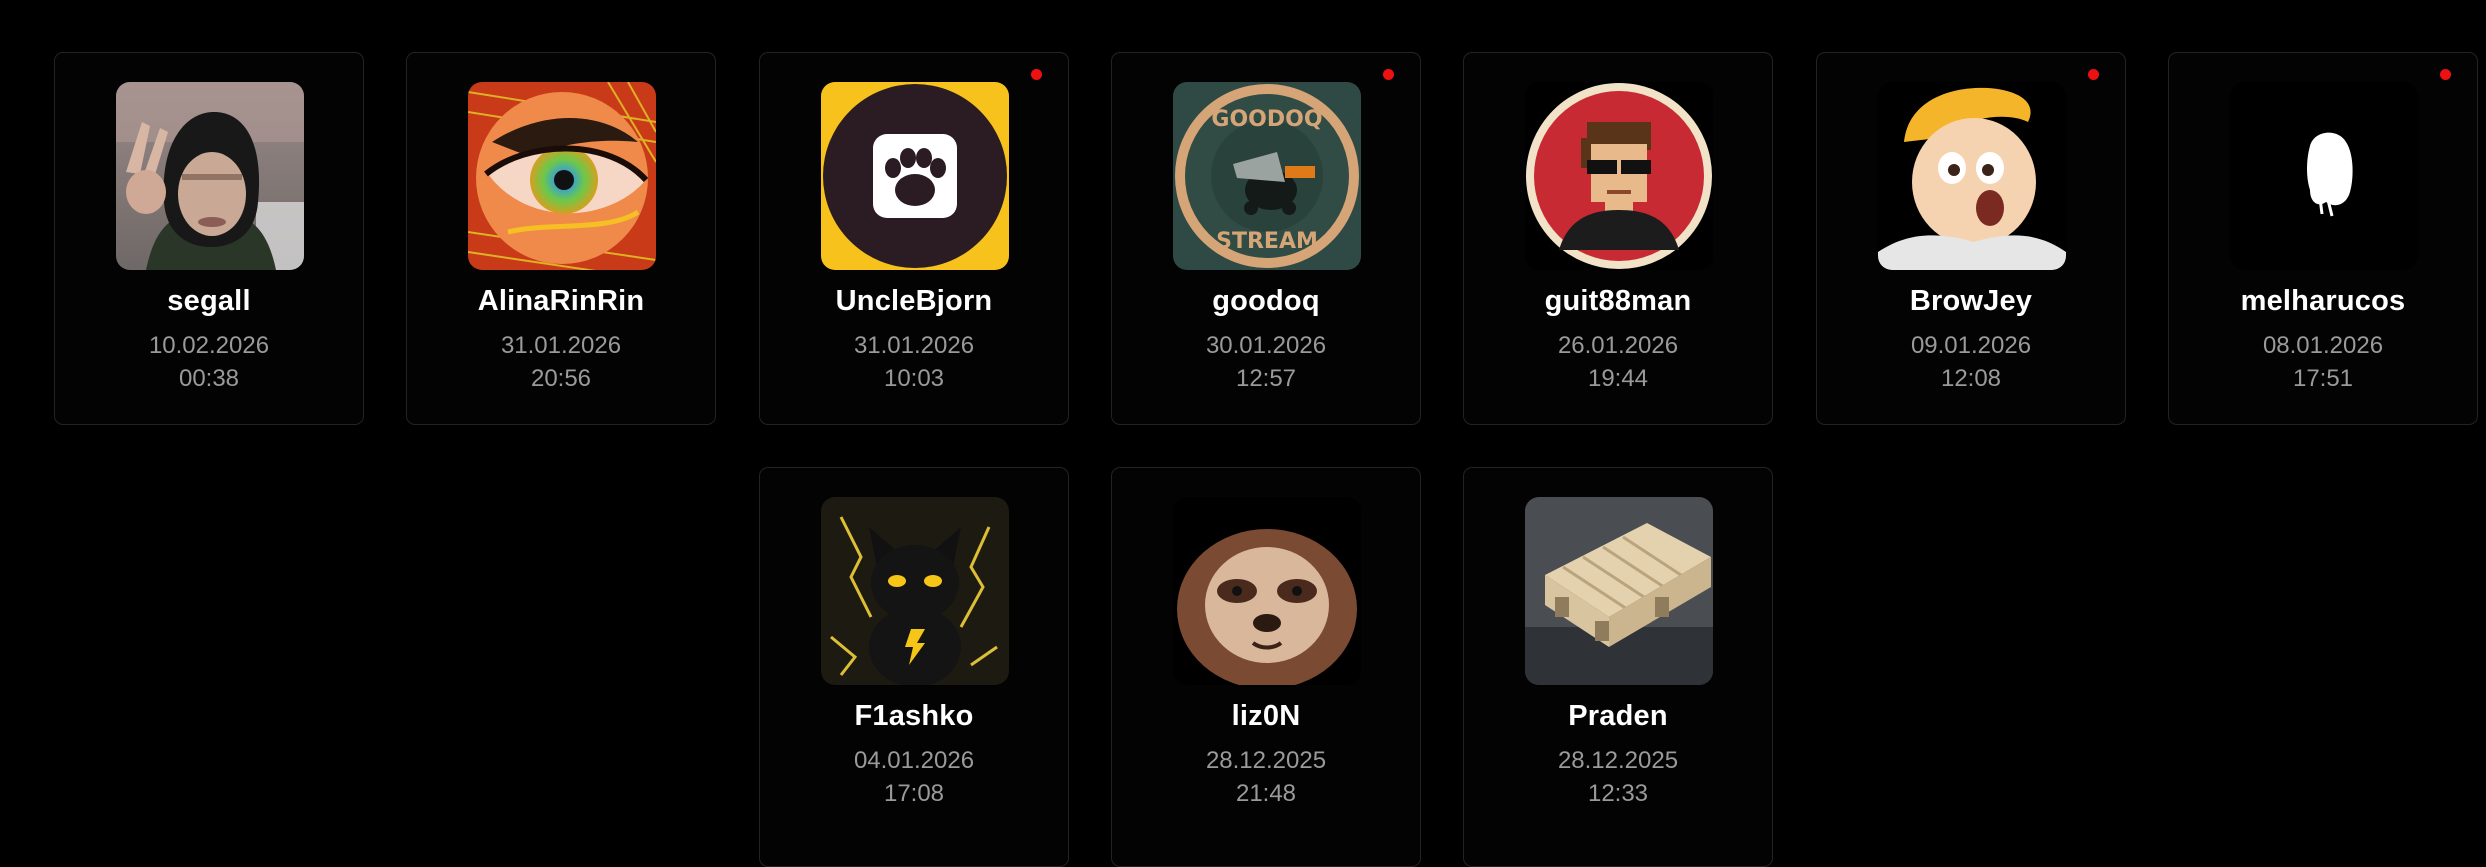 This screenshot has height=867, width=2486. I want to click on badge-top-text: GOODOQ, so click(1266, 119).